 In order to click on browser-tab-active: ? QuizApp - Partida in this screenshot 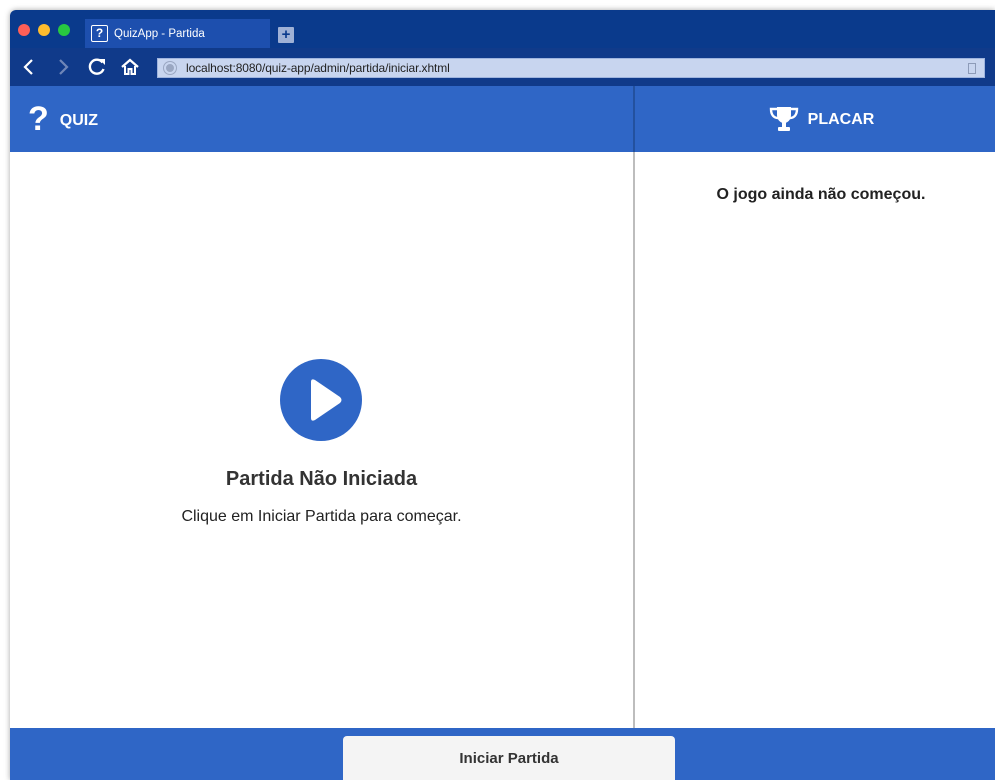, I will do `click(177, 33)`.